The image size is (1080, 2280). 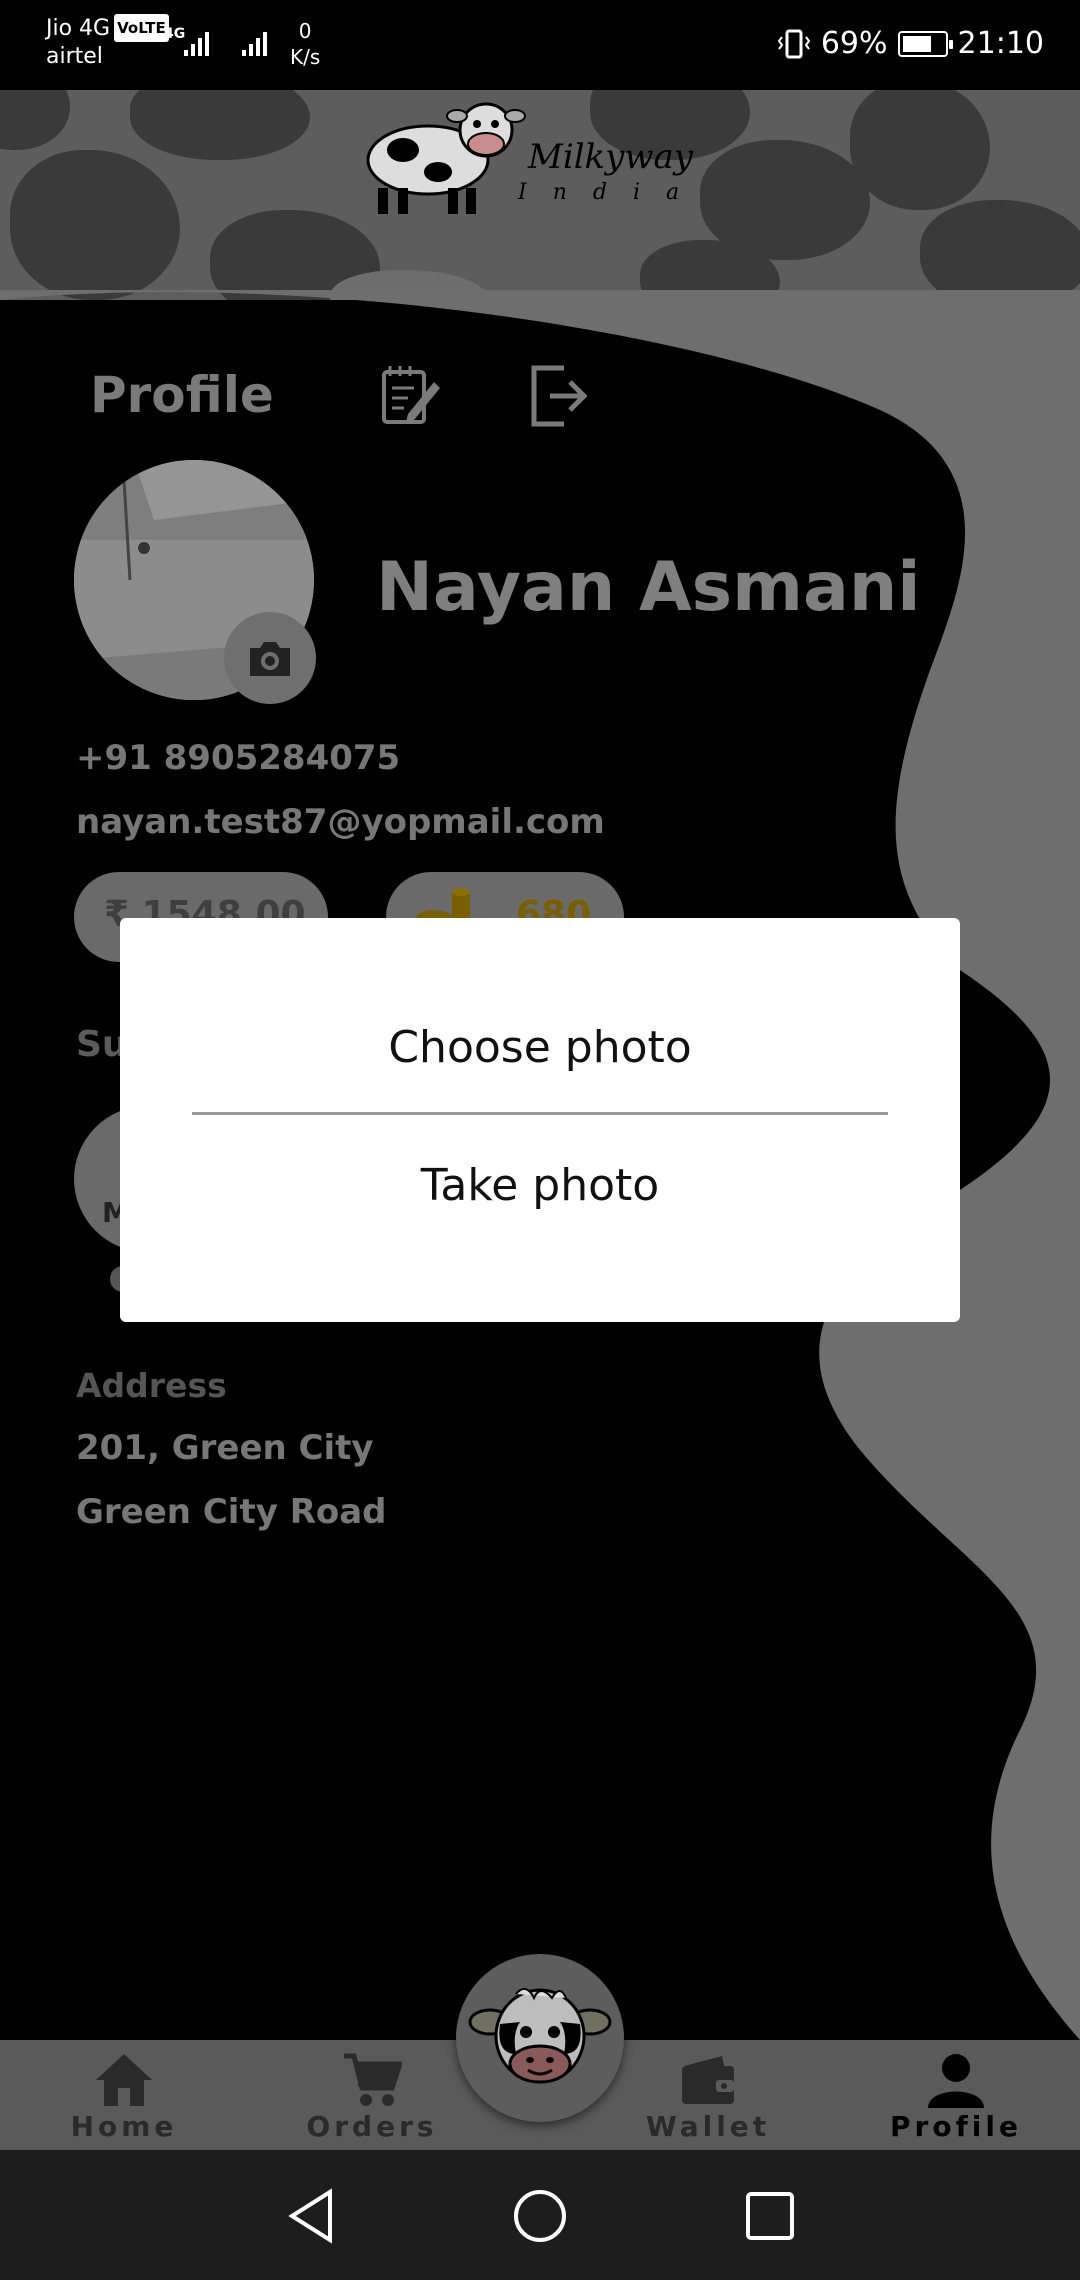 What do you see at coordinates (174, 34) in the screenshot?
I see `net-type-label: 4G` at bounding box center [174, 34].